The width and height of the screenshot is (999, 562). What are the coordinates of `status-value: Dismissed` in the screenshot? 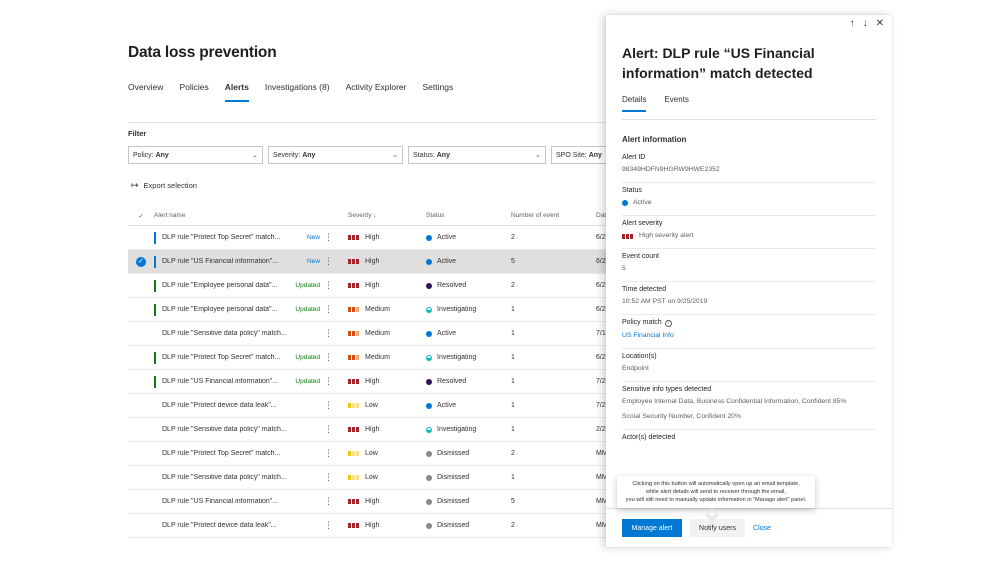 It's located at (453, 525).